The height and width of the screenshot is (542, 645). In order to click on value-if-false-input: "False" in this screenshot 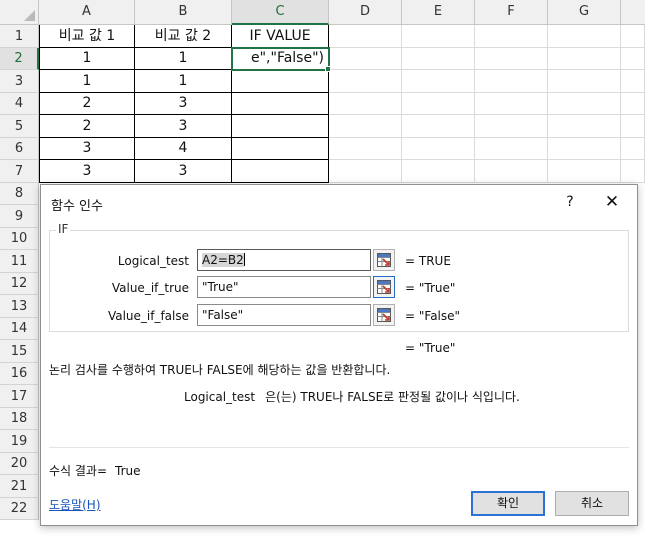, I will do `click(284, 315)`.